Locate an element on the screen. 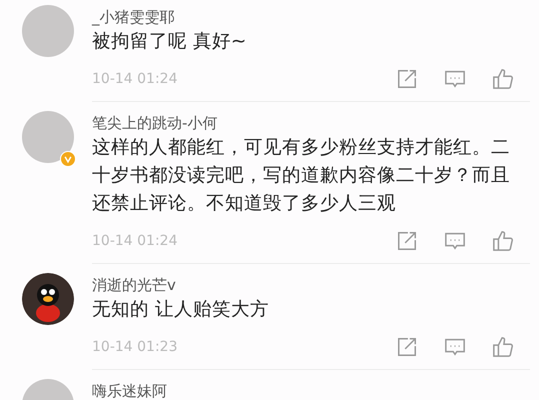  user-name: 嗨乐迷妹阿 is located at coordinates (311, 390).